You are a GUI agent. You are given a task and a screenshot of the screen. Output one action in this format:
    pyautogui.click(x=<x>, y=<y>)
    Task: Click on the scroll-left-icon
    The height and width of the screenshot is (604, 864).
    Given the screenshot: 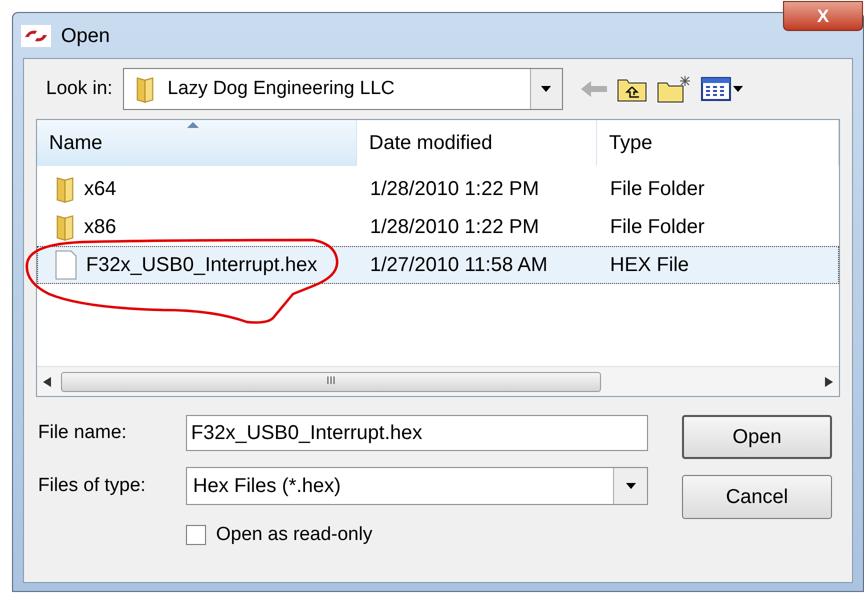 What is the action you would take?
    pyautogui.click(x=47, y=381)
    